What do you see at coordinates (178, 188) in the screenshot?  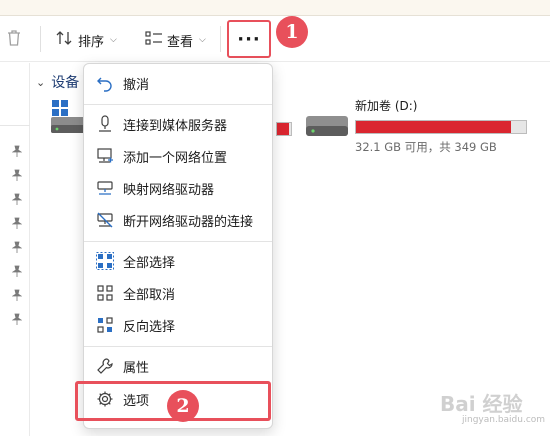 I see `menu-item-map-network-drive: 映射网络驱动器` at bounding box center [178, 188].